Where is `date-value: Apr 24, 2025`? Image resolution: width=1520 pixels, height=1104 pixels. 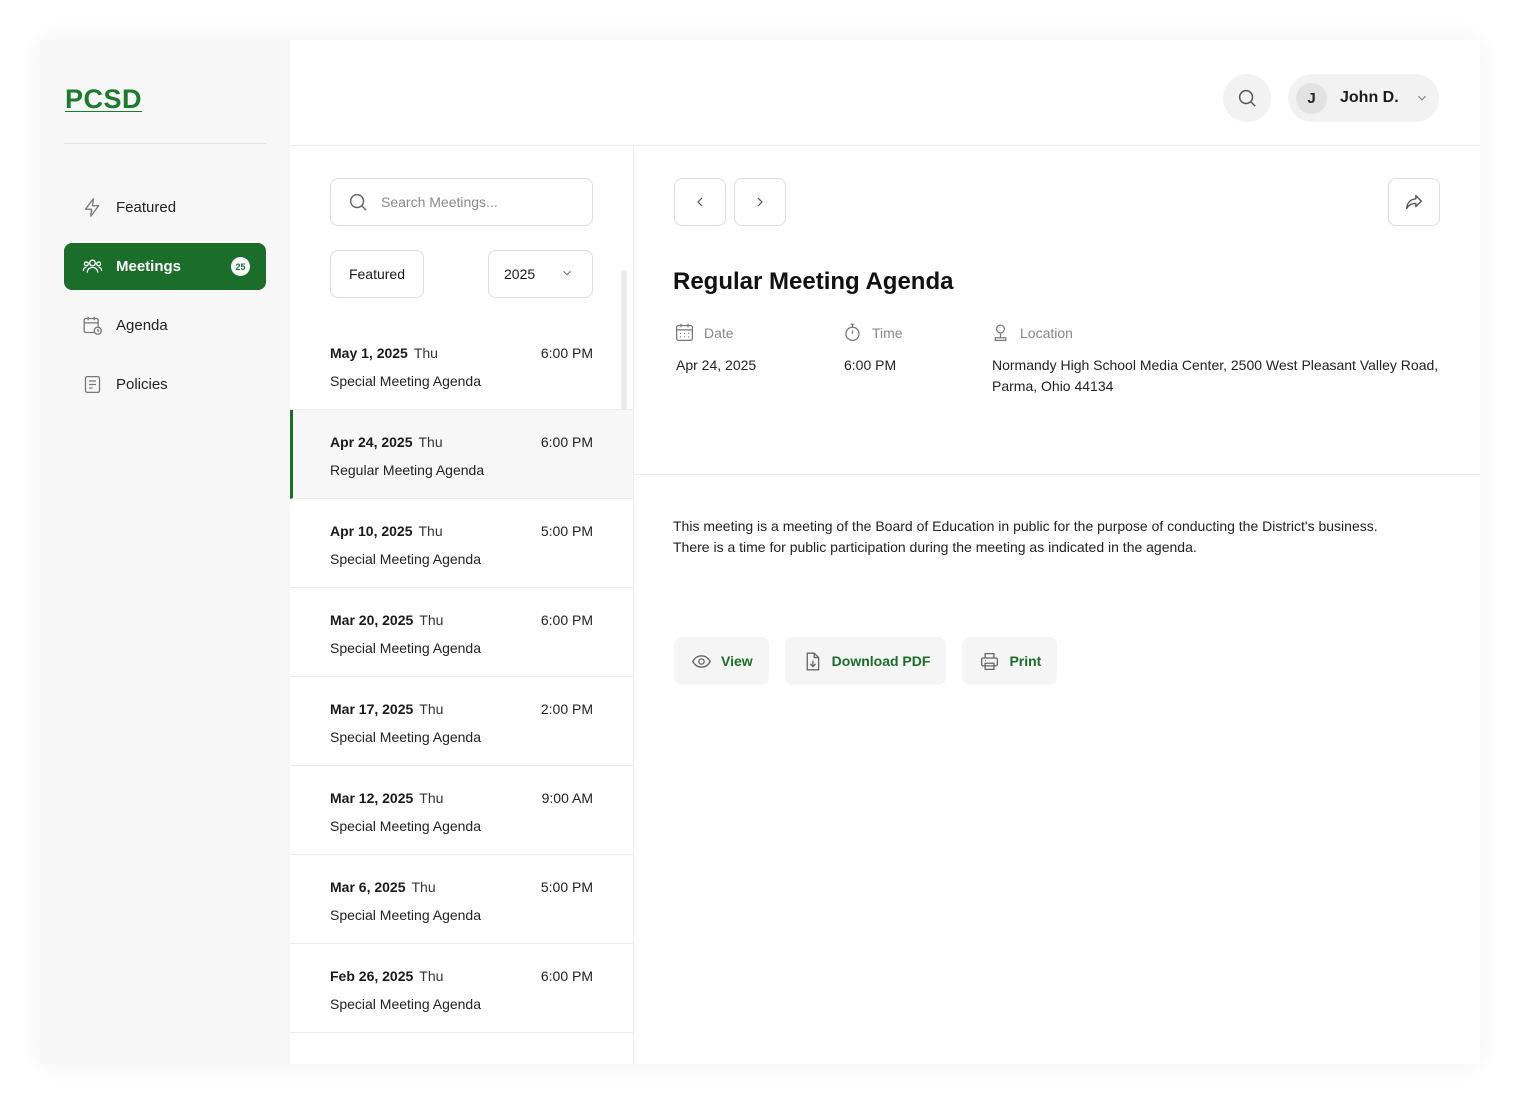 date-value: Apr 24, 2025 is located at coordinates (716, 365).